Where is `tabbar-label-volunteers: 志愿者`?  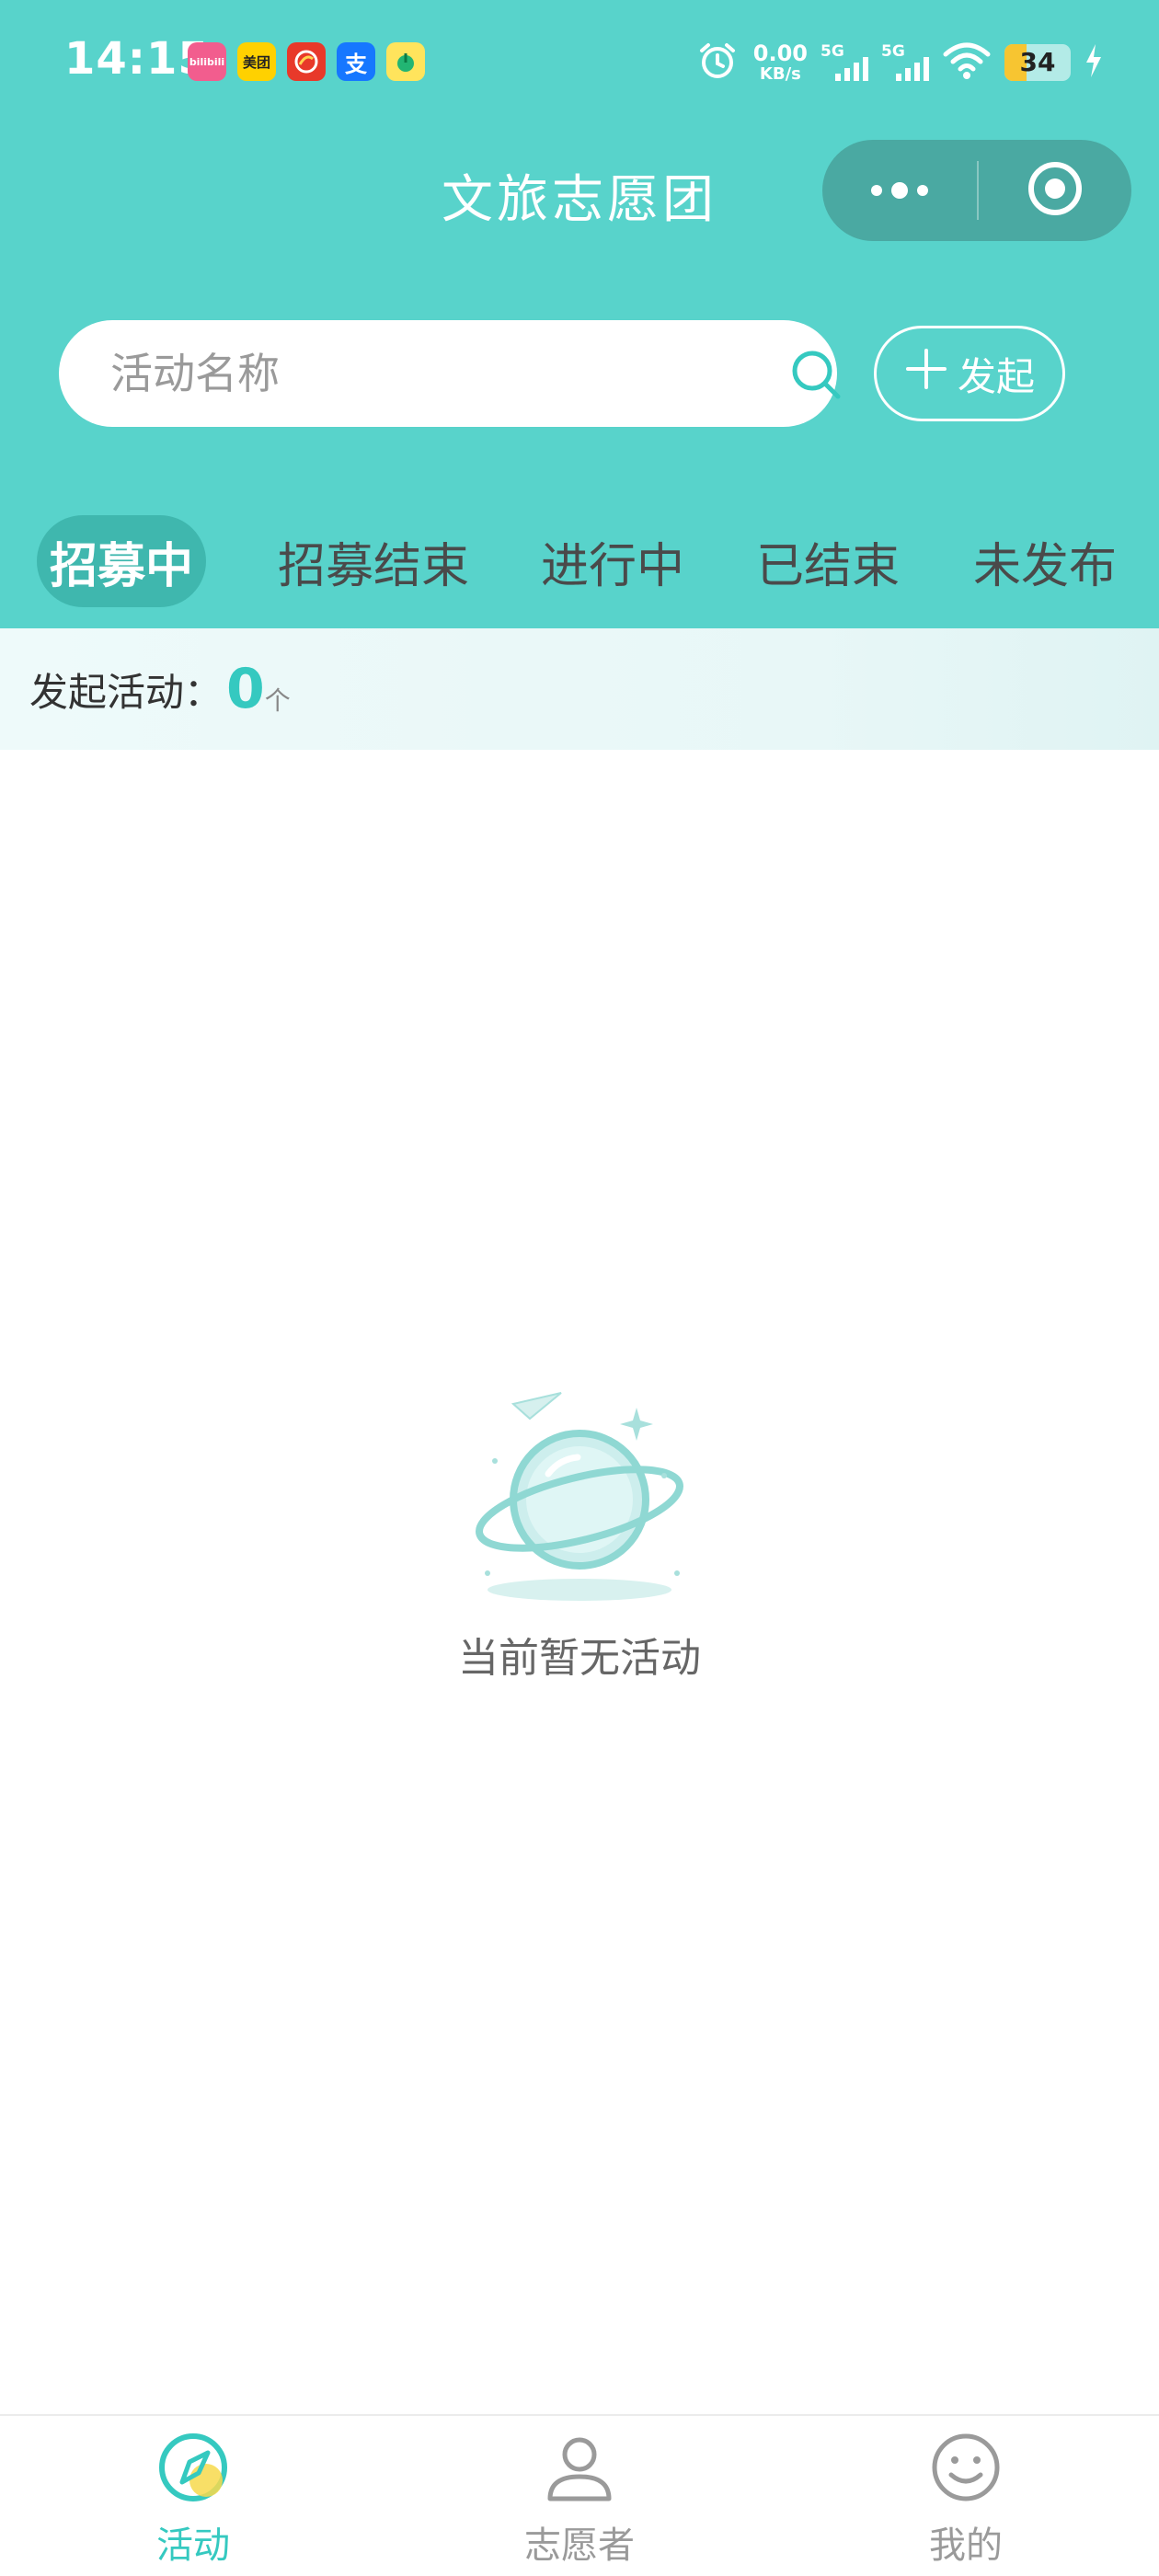
tabbar-label-volunteers: 志愿者 is located at coordinates (579, 2545).